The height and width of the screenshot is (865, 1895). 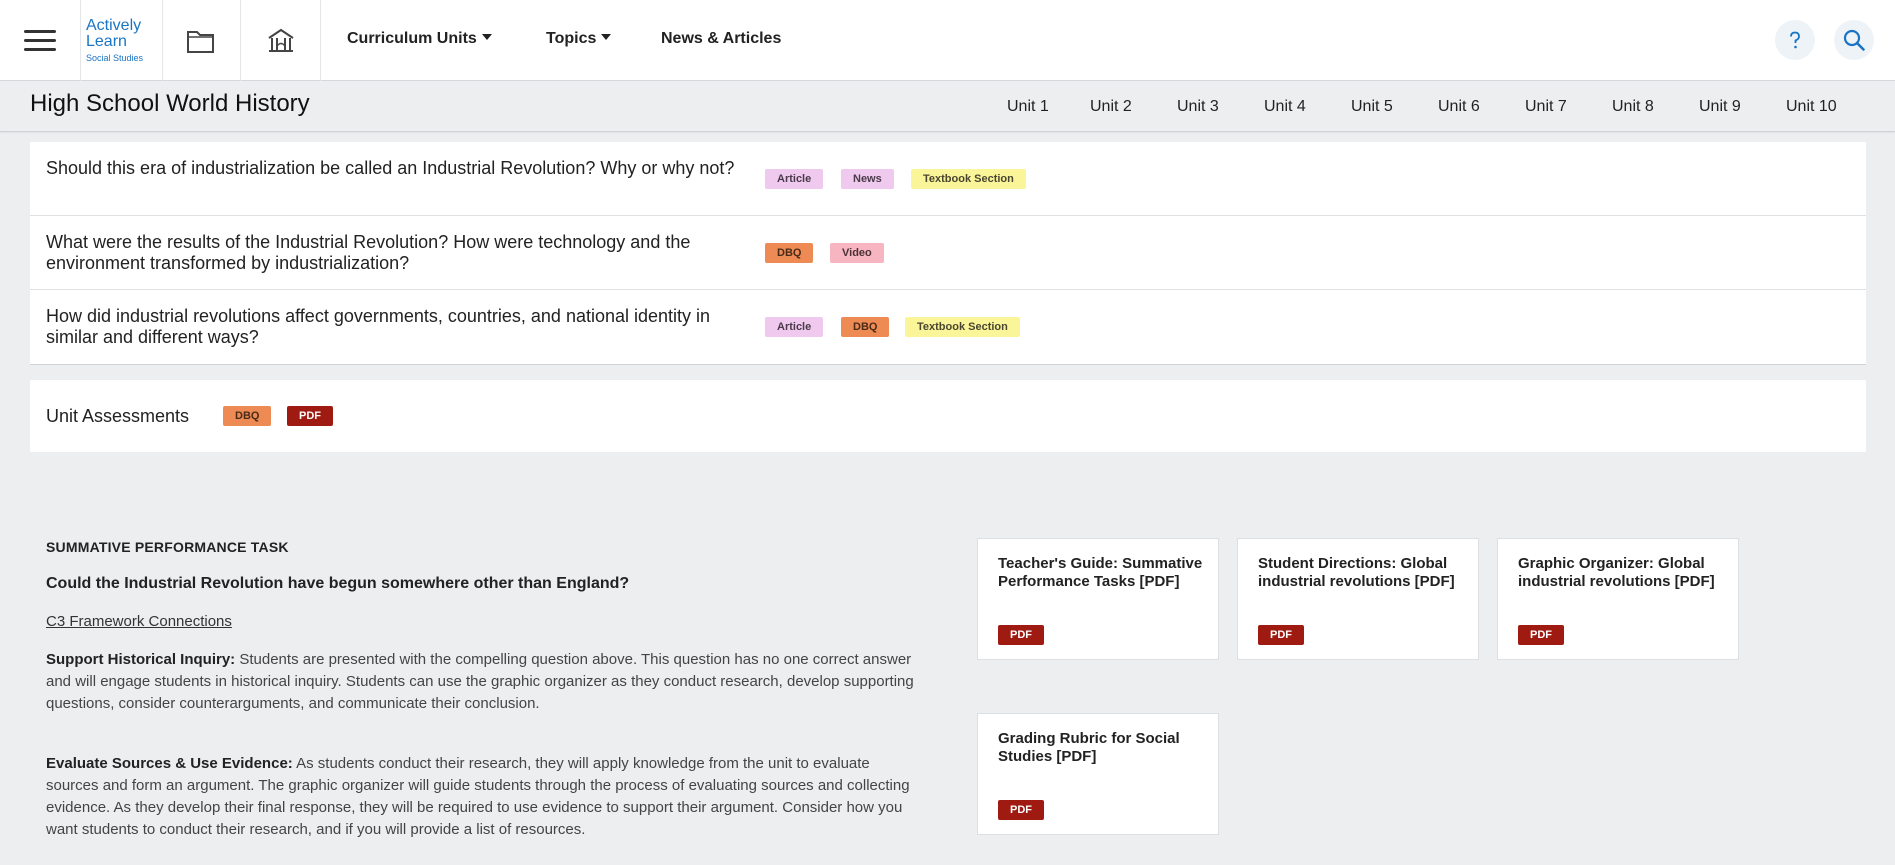 I want to click on unit-link-9: Unit 9, so click(x=1720, y=107).